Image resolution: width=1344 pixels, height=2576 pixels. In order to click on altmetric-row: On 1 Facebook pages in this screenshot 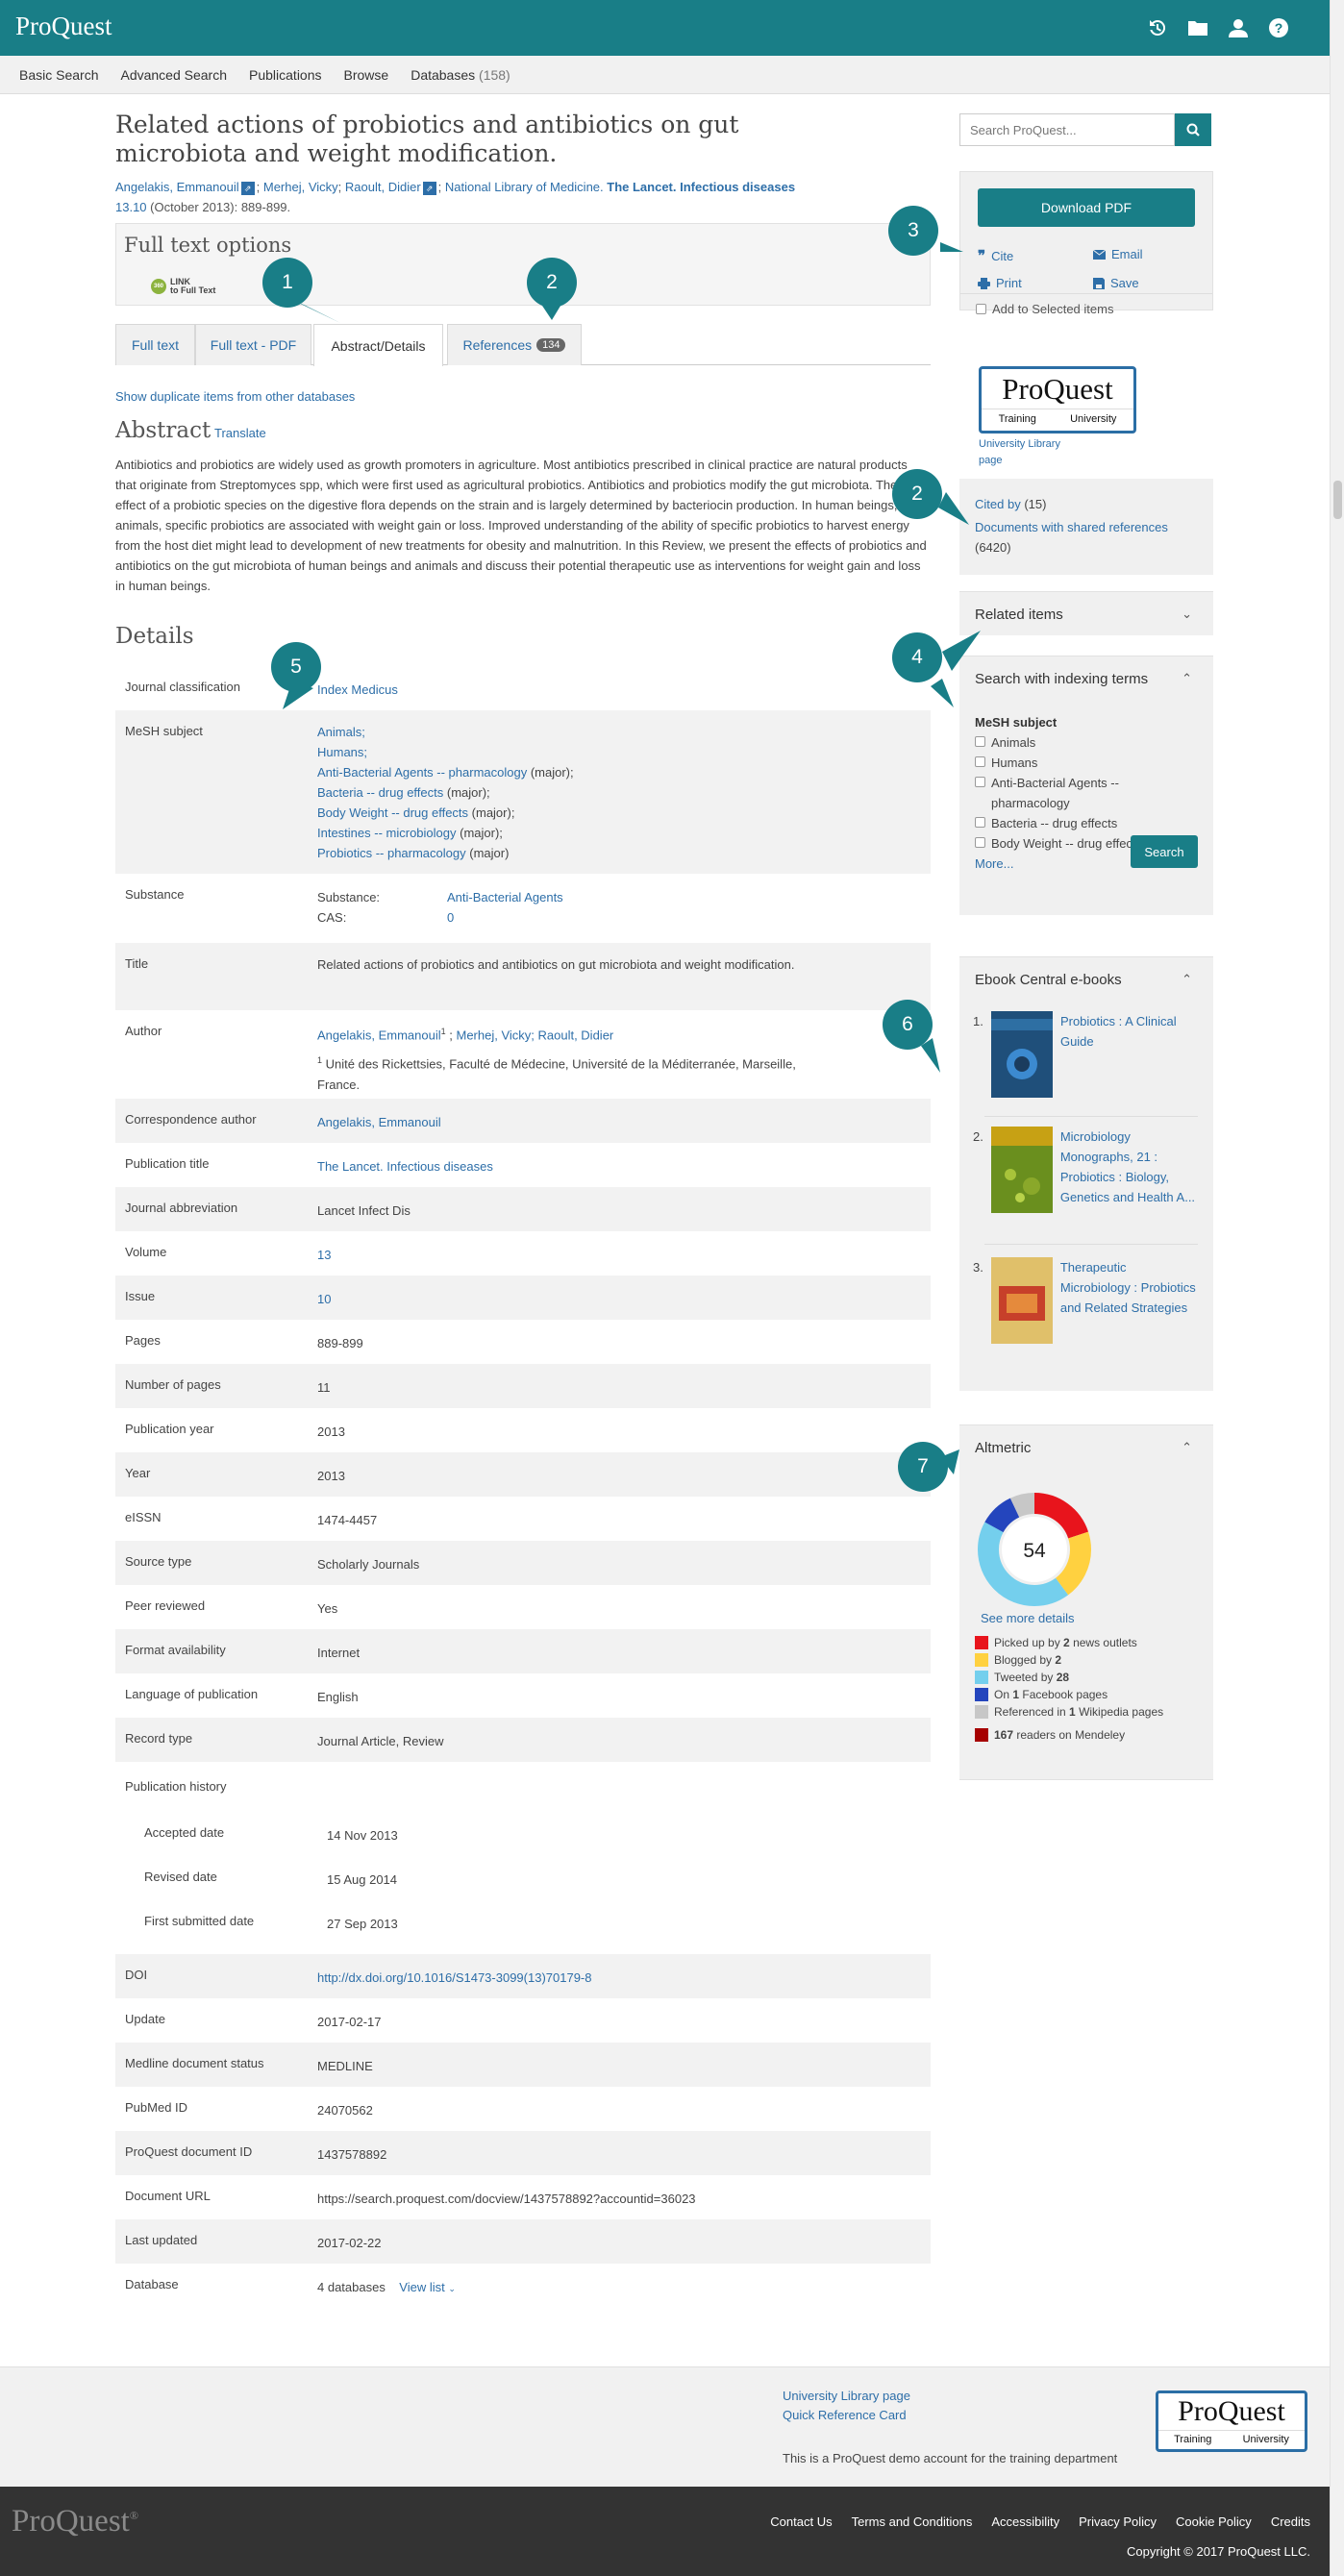, I will do `click(1069, 1695)`.